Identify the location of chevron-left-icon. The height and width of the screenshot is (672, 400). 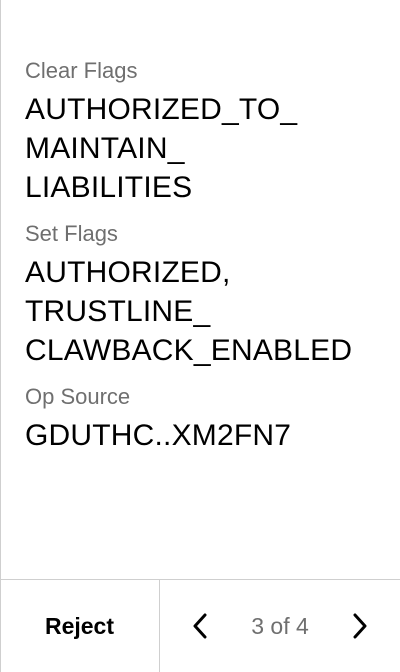
(200, 626).